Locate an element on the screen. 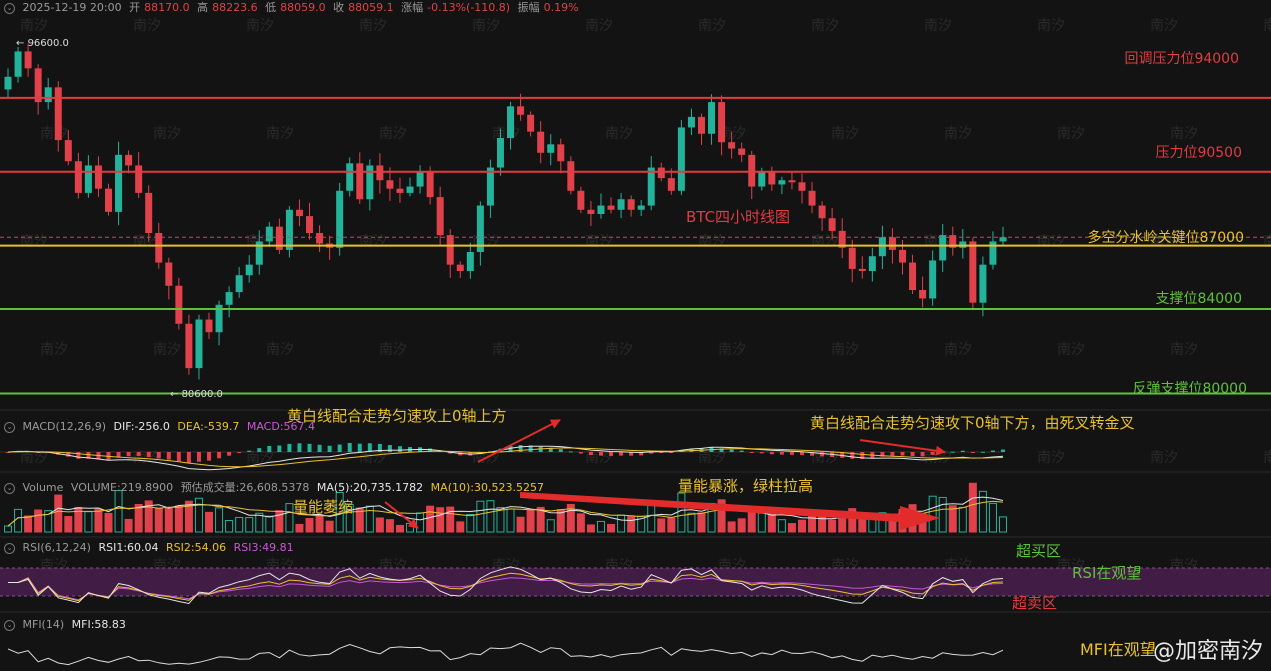 This screenshot has height=671, width=1271. volume-ma5: MA(5):20,735.1782 is located at coordinates (370, 487).